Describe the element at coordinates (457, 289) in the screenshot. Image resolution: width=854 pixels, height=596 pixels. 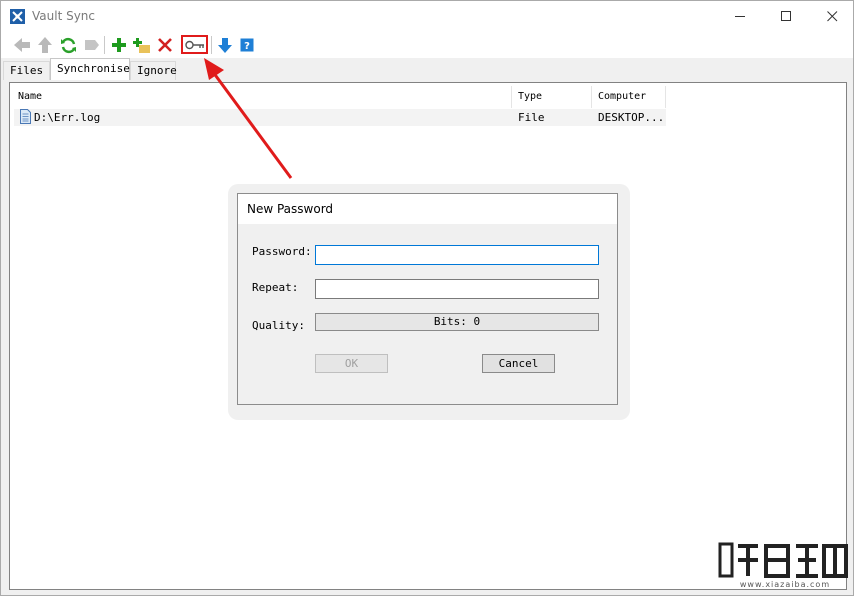
I see `repeat-field` at that location.